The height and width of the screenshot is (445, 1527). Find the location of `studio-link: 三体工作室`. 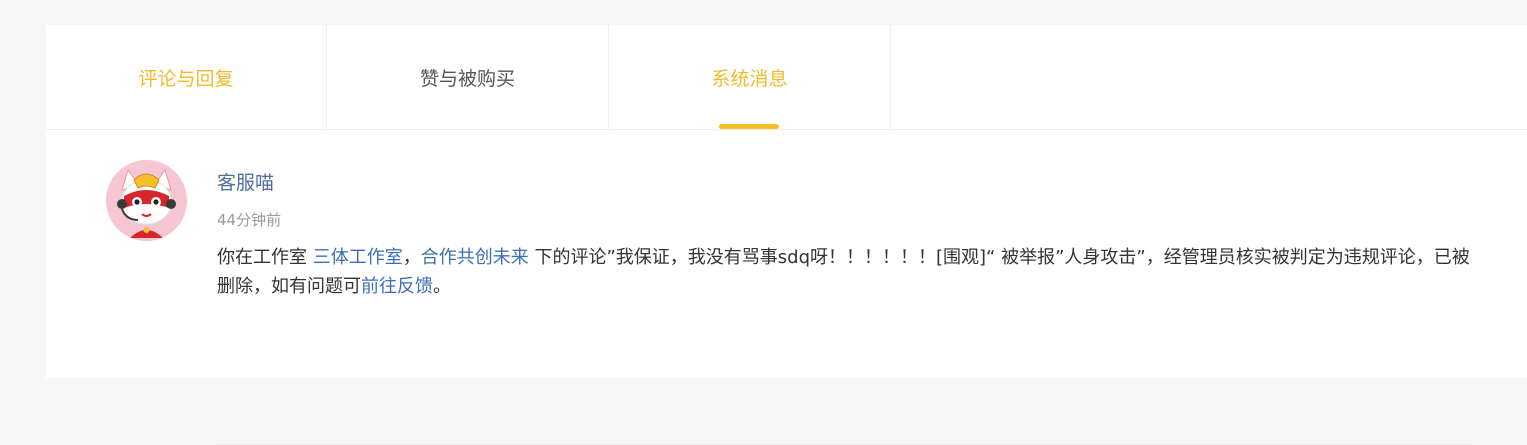

studio-link: 三体工作室 is located at coordinates (358, 257).